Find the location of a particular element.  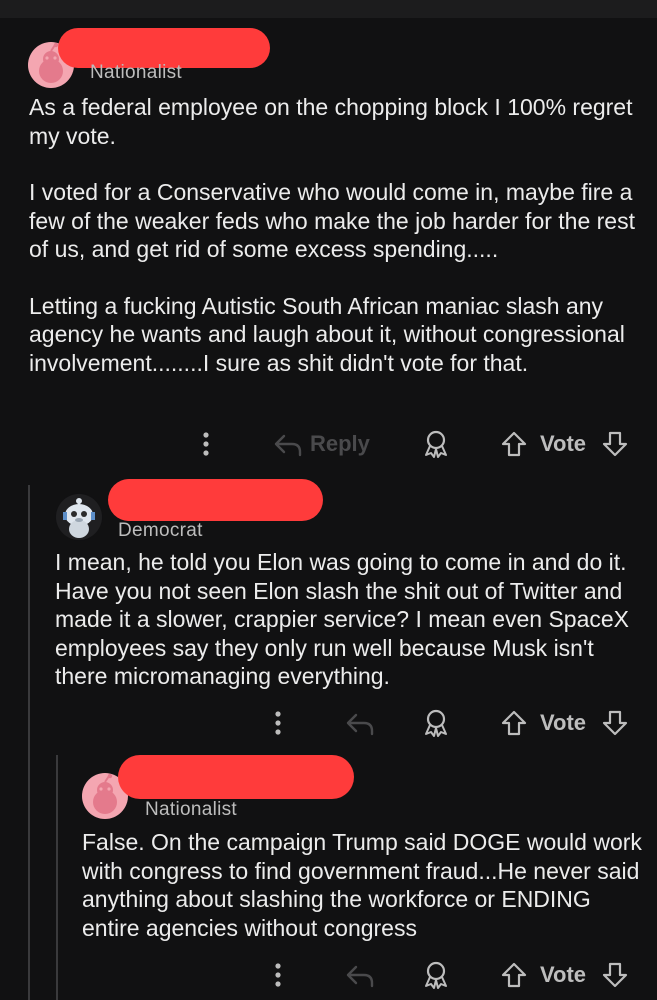

upvote-button is located at coordinates (514, 975).